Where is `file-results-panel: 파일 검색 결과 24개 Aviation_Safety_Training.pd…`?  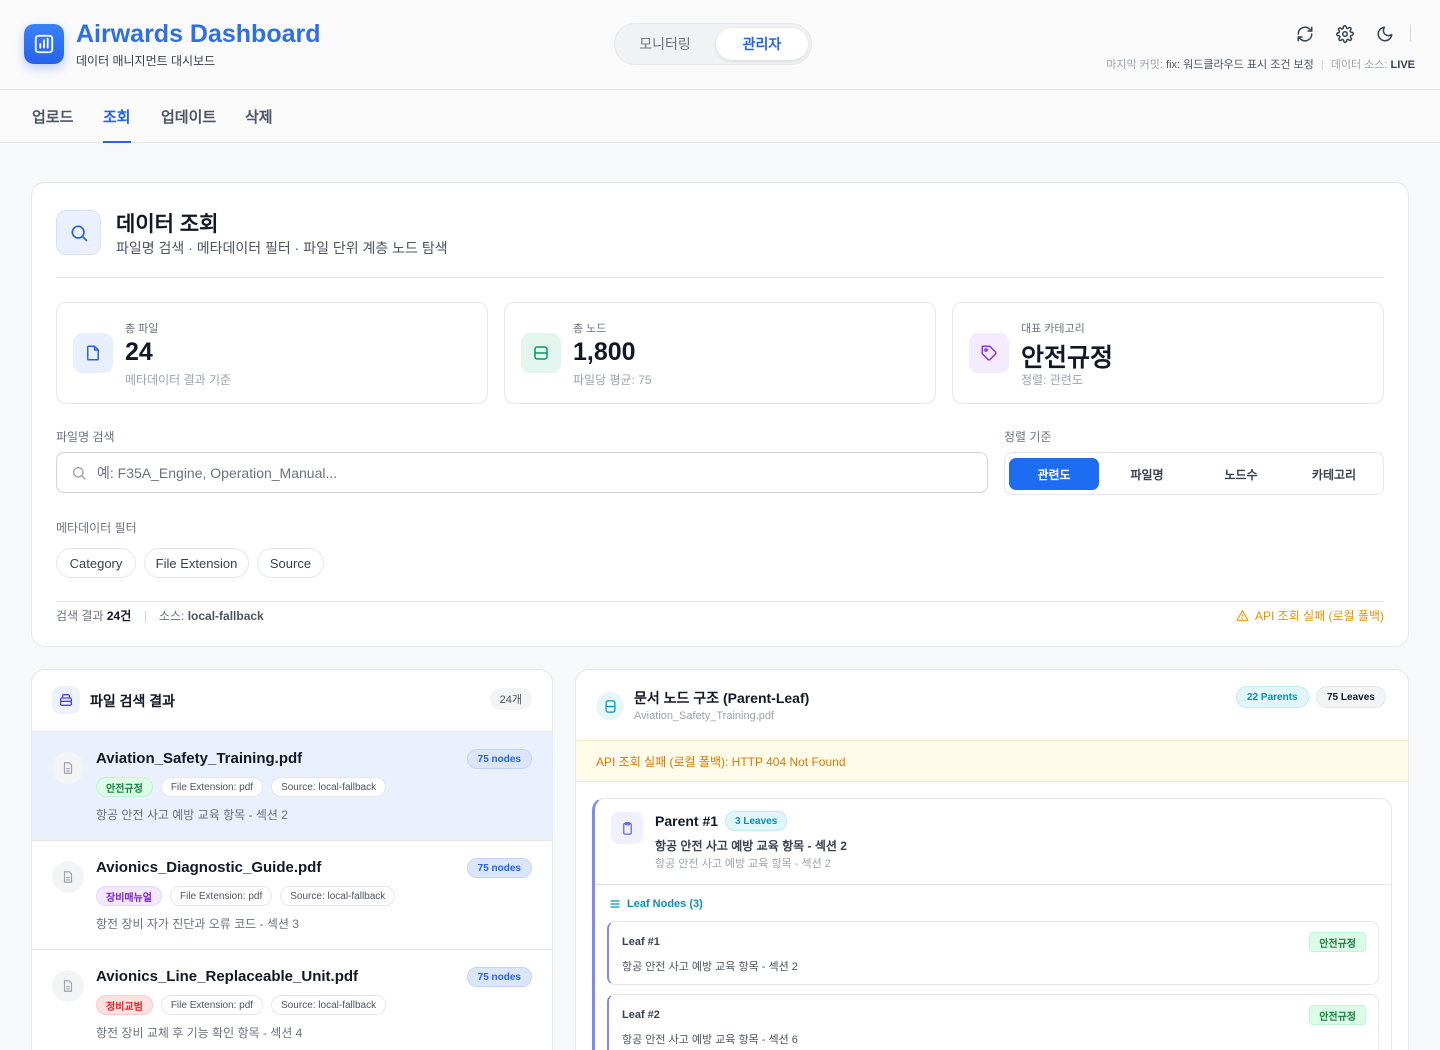
file-results-panel: 파일 검색 결과 24개 Aviation_Safety_Training.pd… is located at coordinates (292, 859).